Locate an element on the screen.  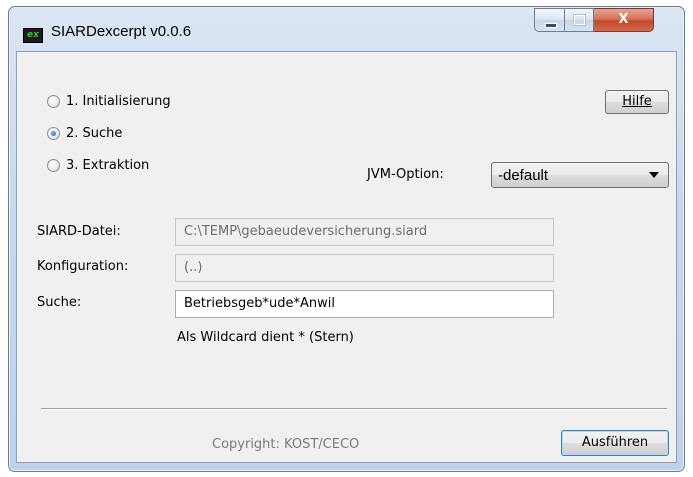
footer-separator is located at coordinates (354, 409).